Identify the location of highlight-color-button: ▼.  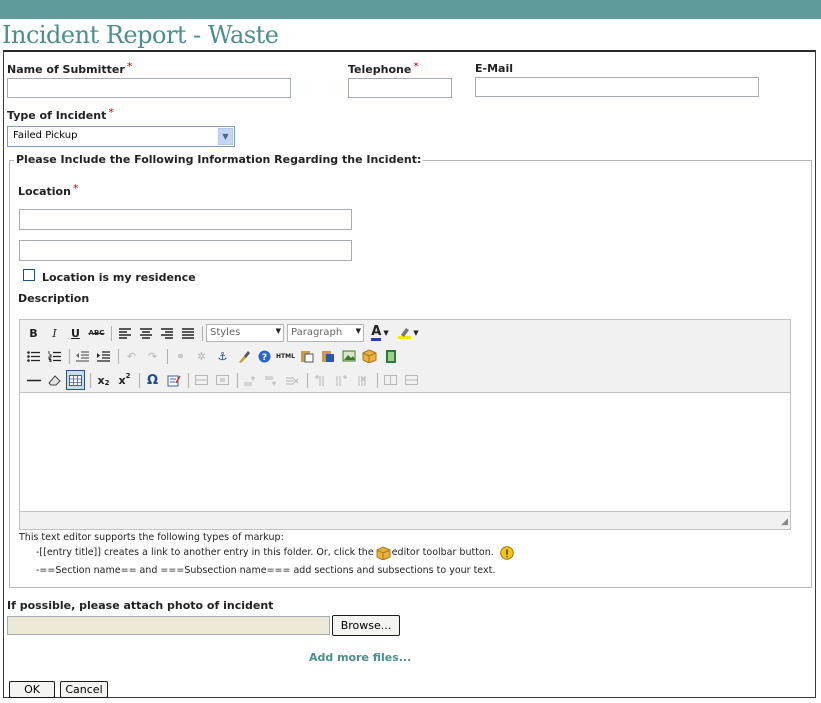
(408, 333).